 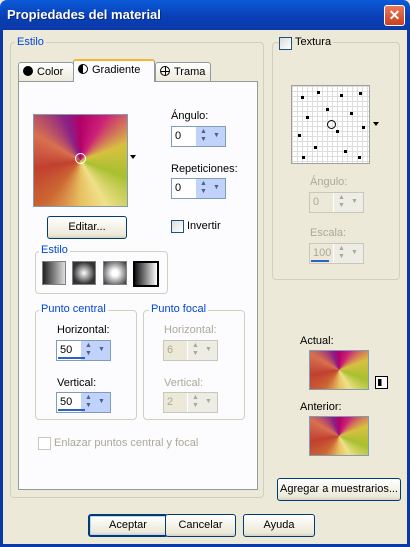 I want to click on previous-material-swatch, so click(x=339, y=436).